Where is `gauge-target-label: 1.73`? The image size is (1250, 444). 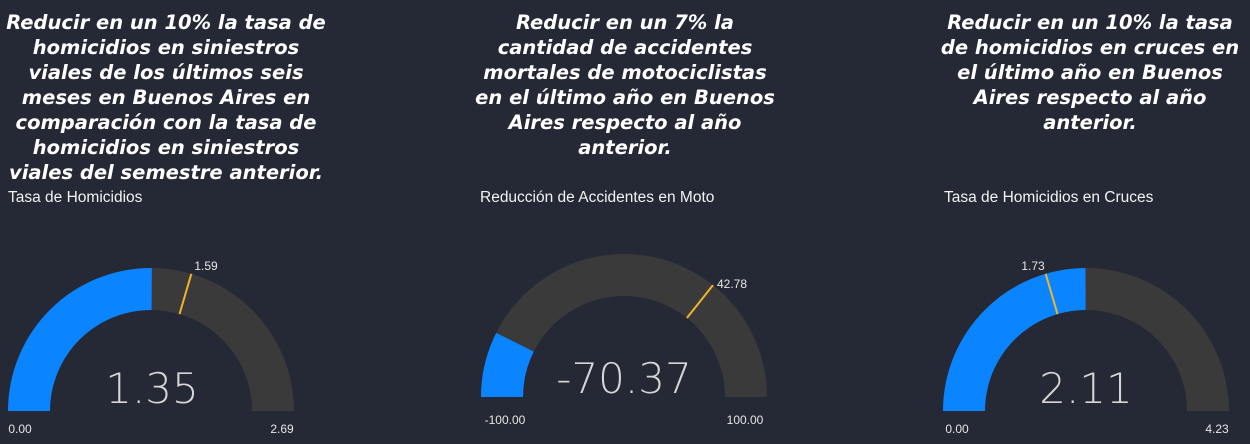 gauge-target-label: 1.73 is located at coordinates (1033, 266).